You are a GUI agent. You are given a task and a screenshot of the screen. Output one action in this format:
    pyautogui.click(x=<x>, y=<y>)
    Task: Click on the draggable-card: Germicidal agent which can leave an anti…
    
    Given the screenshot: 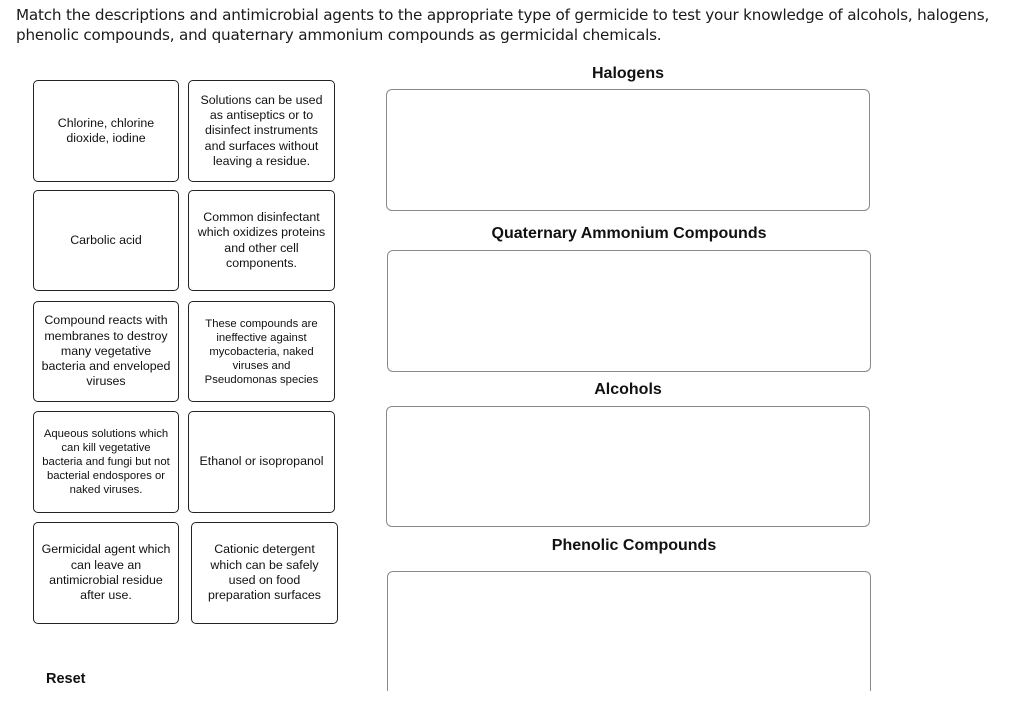 What is the action you would take?
    pyautogui.click(x=106, y=573)
    